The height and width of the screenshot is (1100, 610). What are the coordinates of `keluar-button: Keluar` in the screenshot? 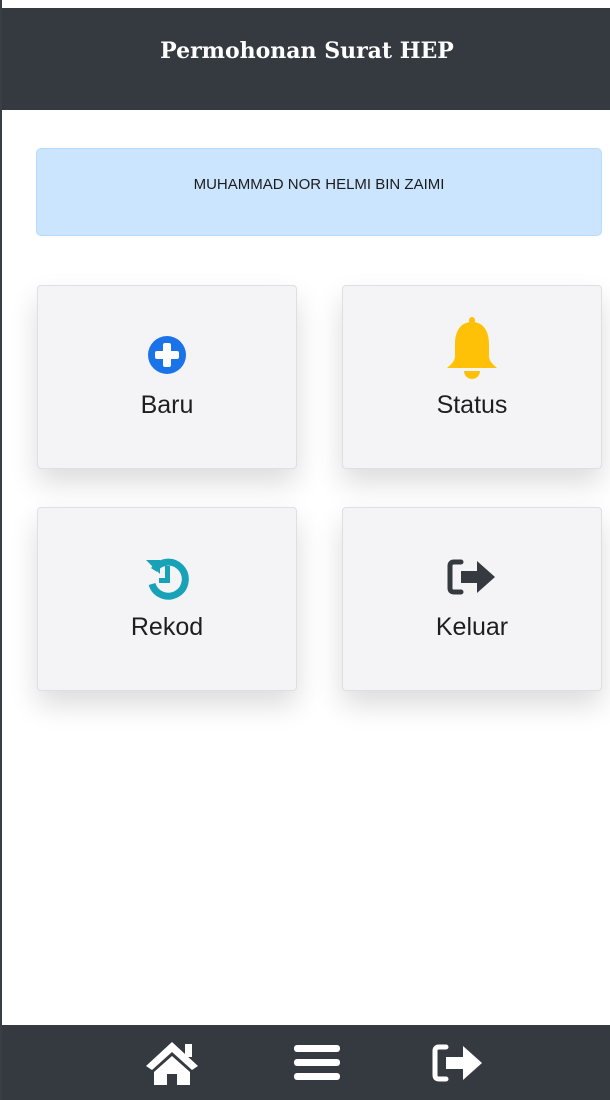 It's located at (472, 599).